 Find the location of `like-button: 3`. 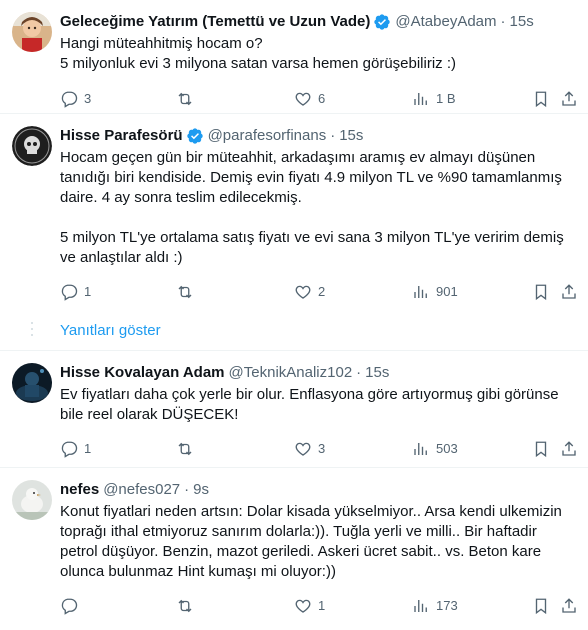

like-button: 3 is located at coordinates (309, 449).